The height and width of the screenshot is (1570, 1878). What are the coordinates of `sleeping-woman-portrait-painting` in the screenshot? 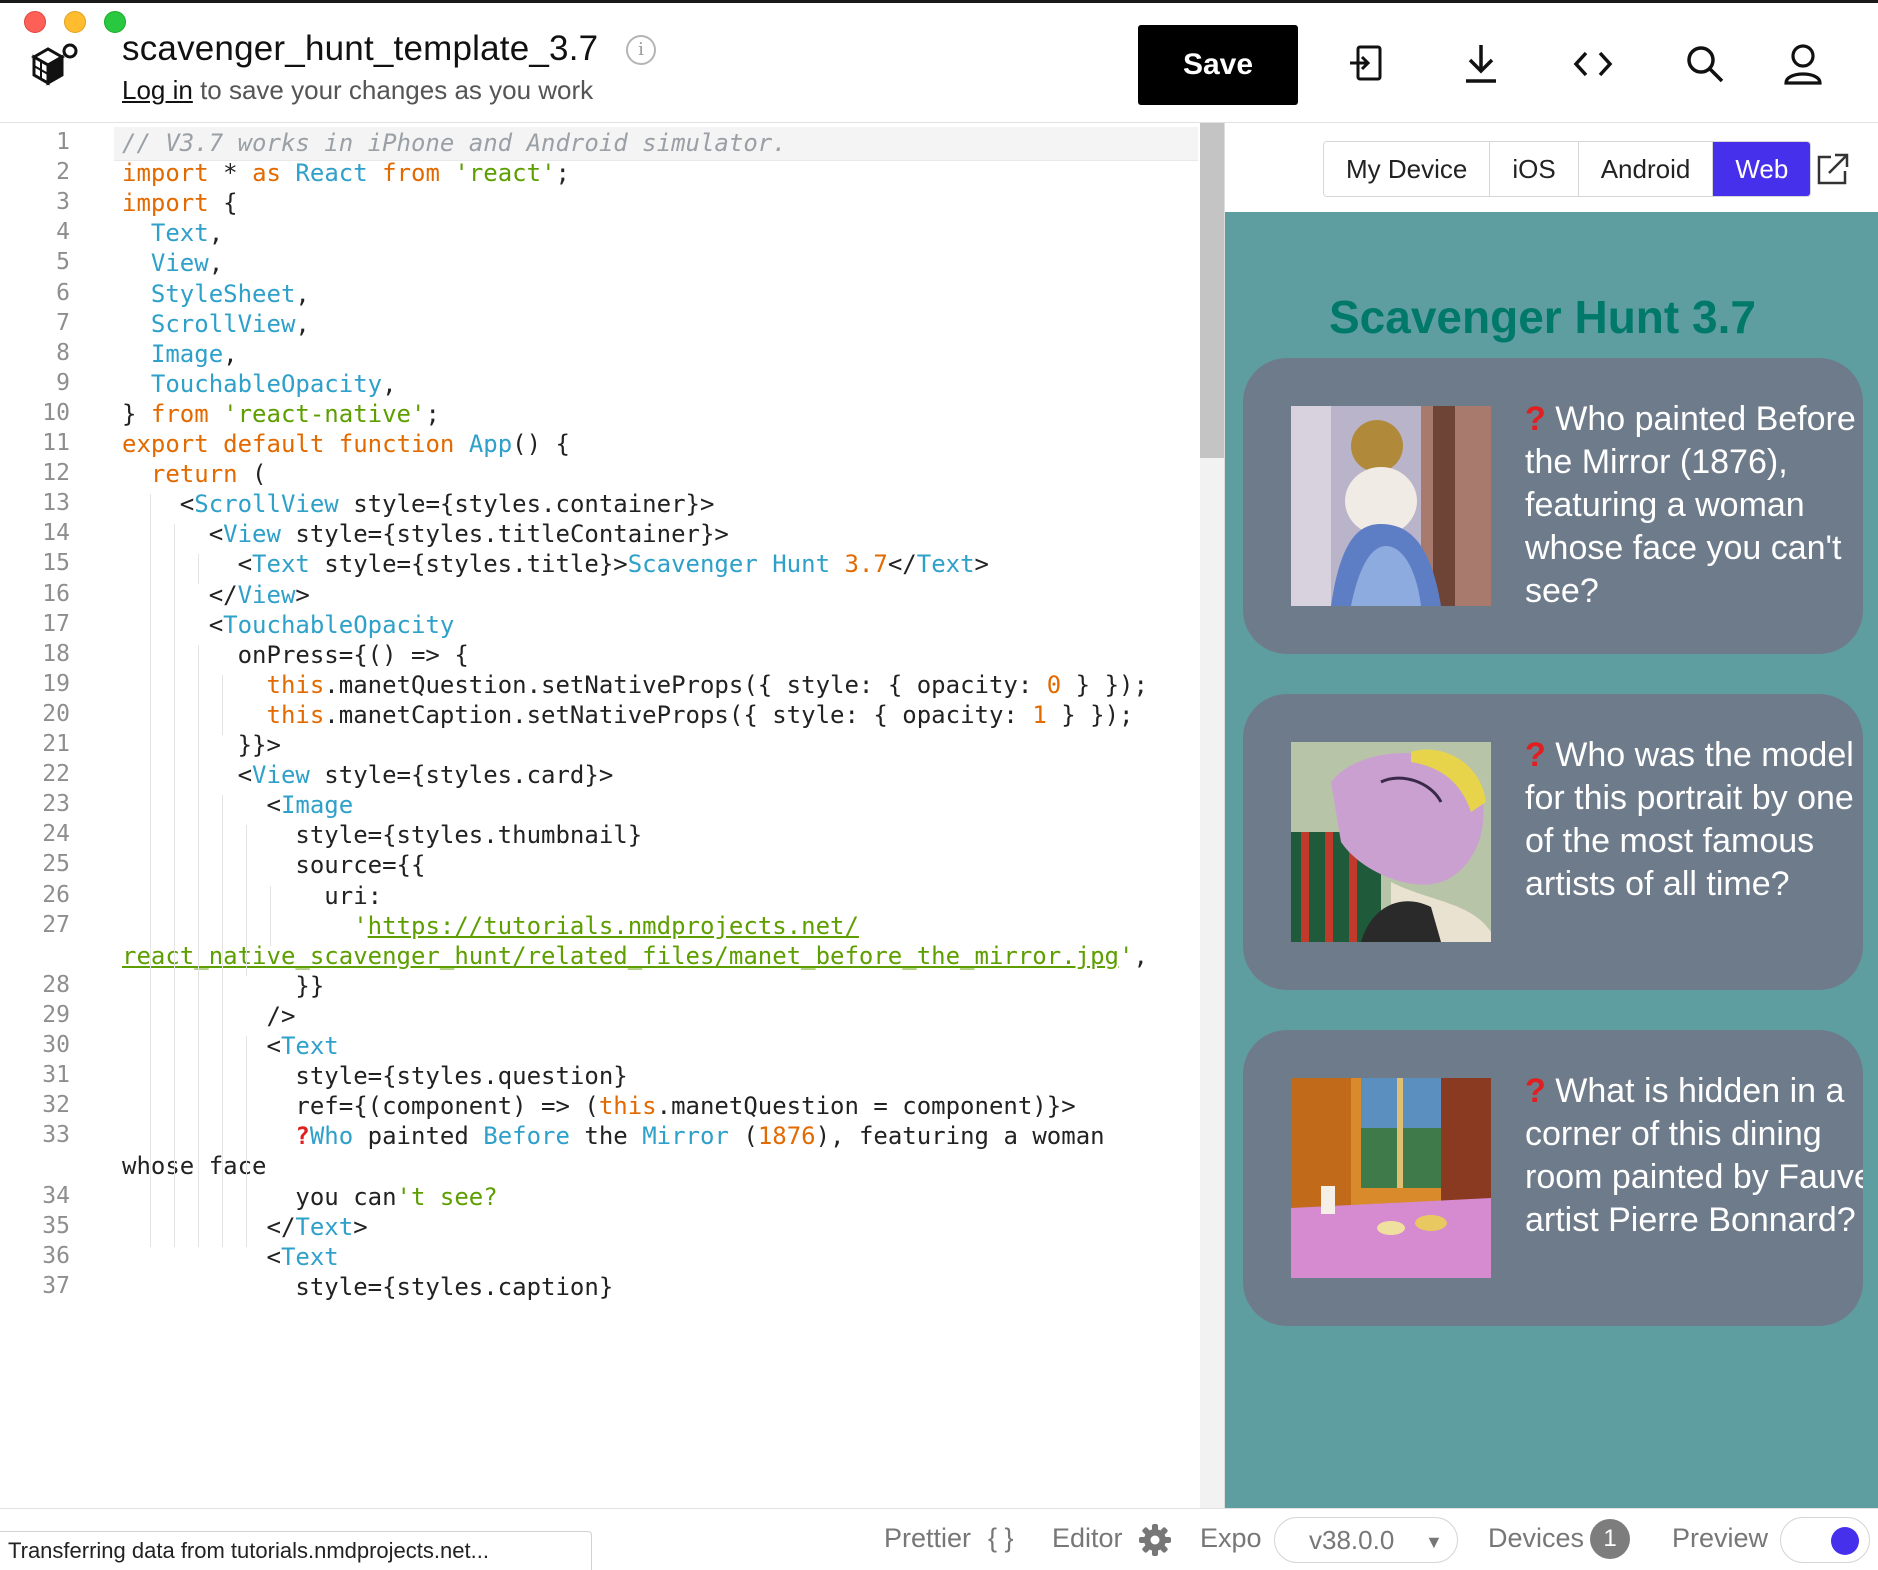 It's located at (1391, 842).